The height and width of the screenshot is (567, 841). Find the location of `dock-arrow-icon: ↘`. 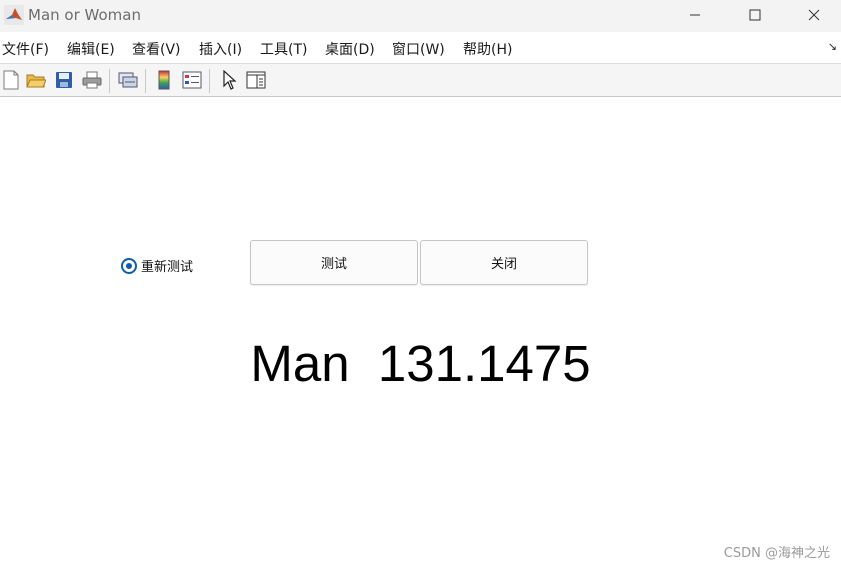

dock-arrow-icon: ↘ is located at coordinates (832, 46).